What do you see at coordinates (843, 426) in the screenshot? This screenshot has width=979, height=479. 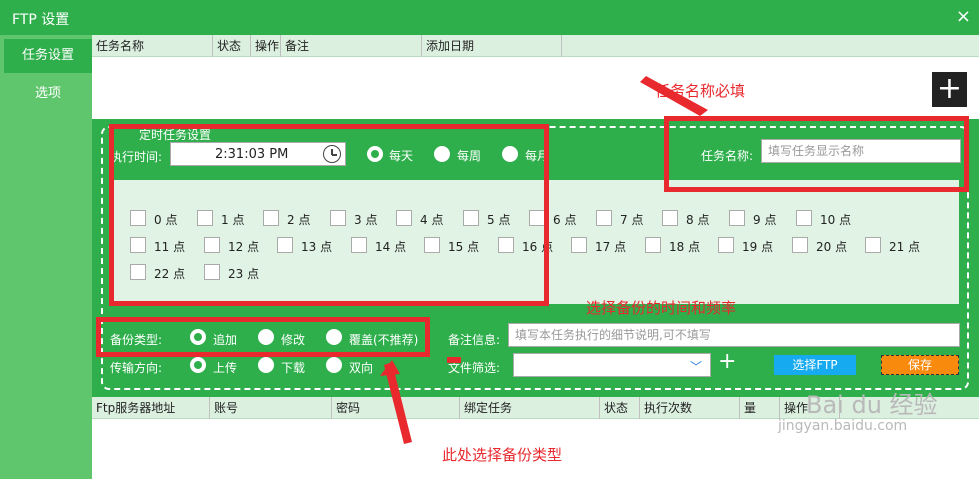 I see `watermark-url: jingyan.baidu.com` at bounding box center [843, 426].